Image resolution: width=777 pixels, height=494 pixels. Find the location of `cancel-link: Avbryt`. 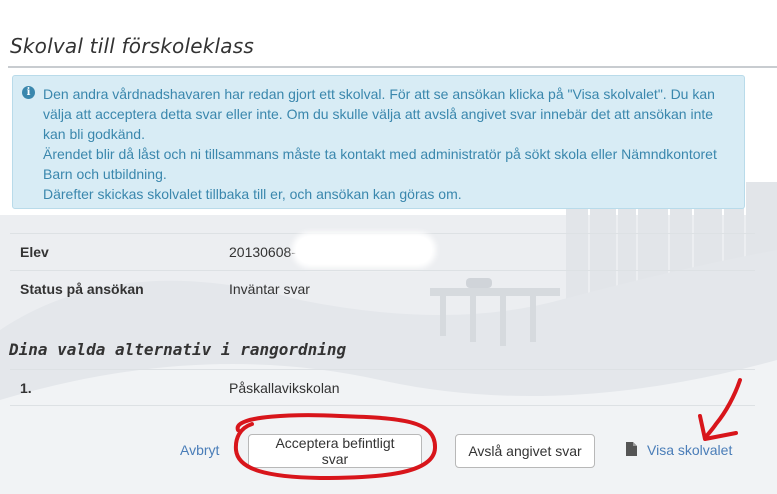

cancel-link: Avbryt is located at coordinates (199, 450).